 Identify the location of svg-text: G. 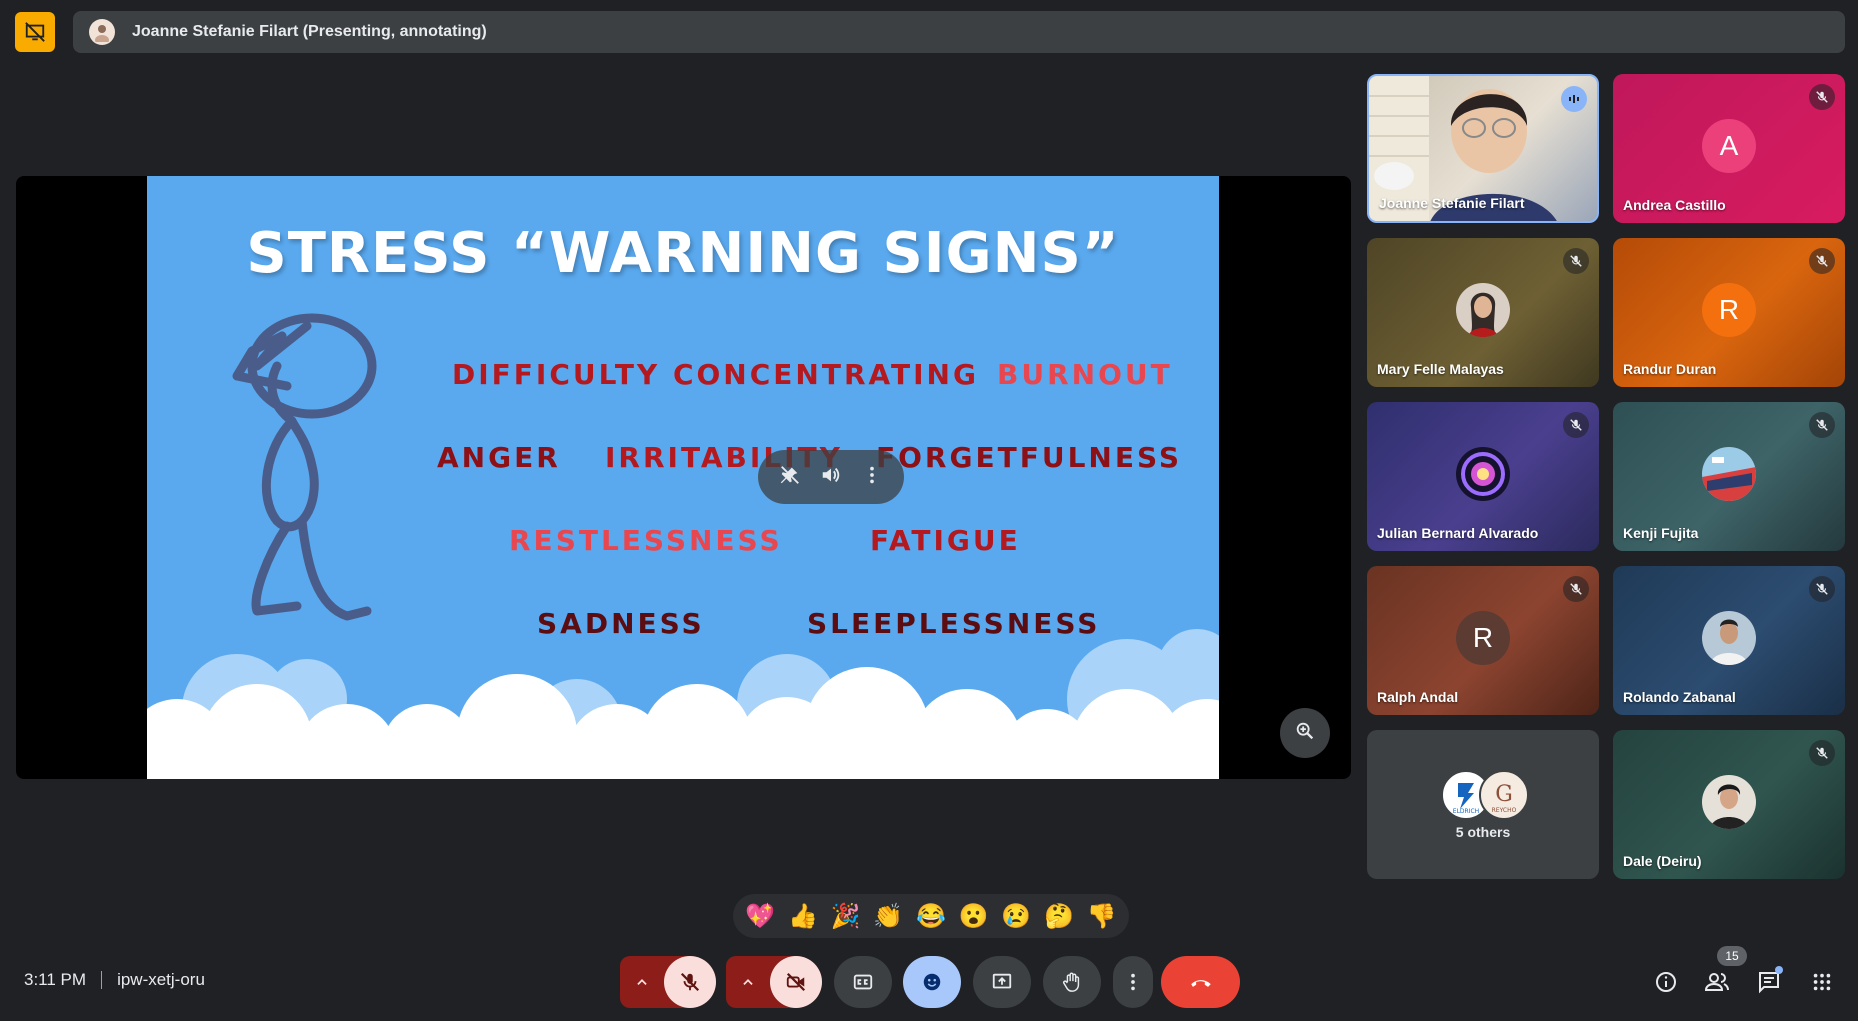
(1504, 794).